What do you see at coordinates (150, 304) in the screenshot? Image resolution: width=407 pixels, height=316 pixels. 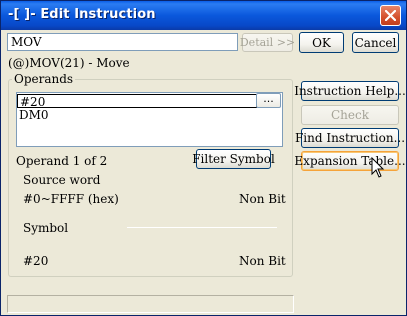 I see `status-bar` at bounding box center [150, 304].